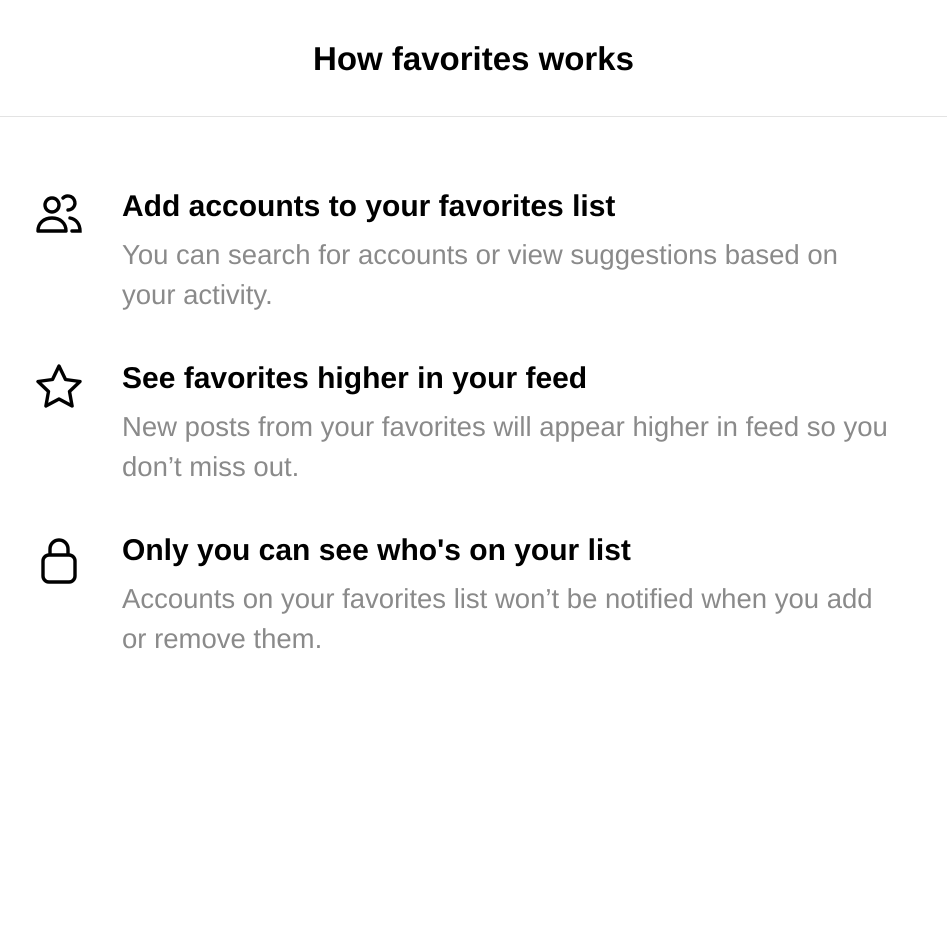 This screenshot has width=947, height=947. What do you see at coordinates (377, 551) in the screenshot?
I see `item-heading: Only you can see who's on your list` at bounding box center [377, 551].